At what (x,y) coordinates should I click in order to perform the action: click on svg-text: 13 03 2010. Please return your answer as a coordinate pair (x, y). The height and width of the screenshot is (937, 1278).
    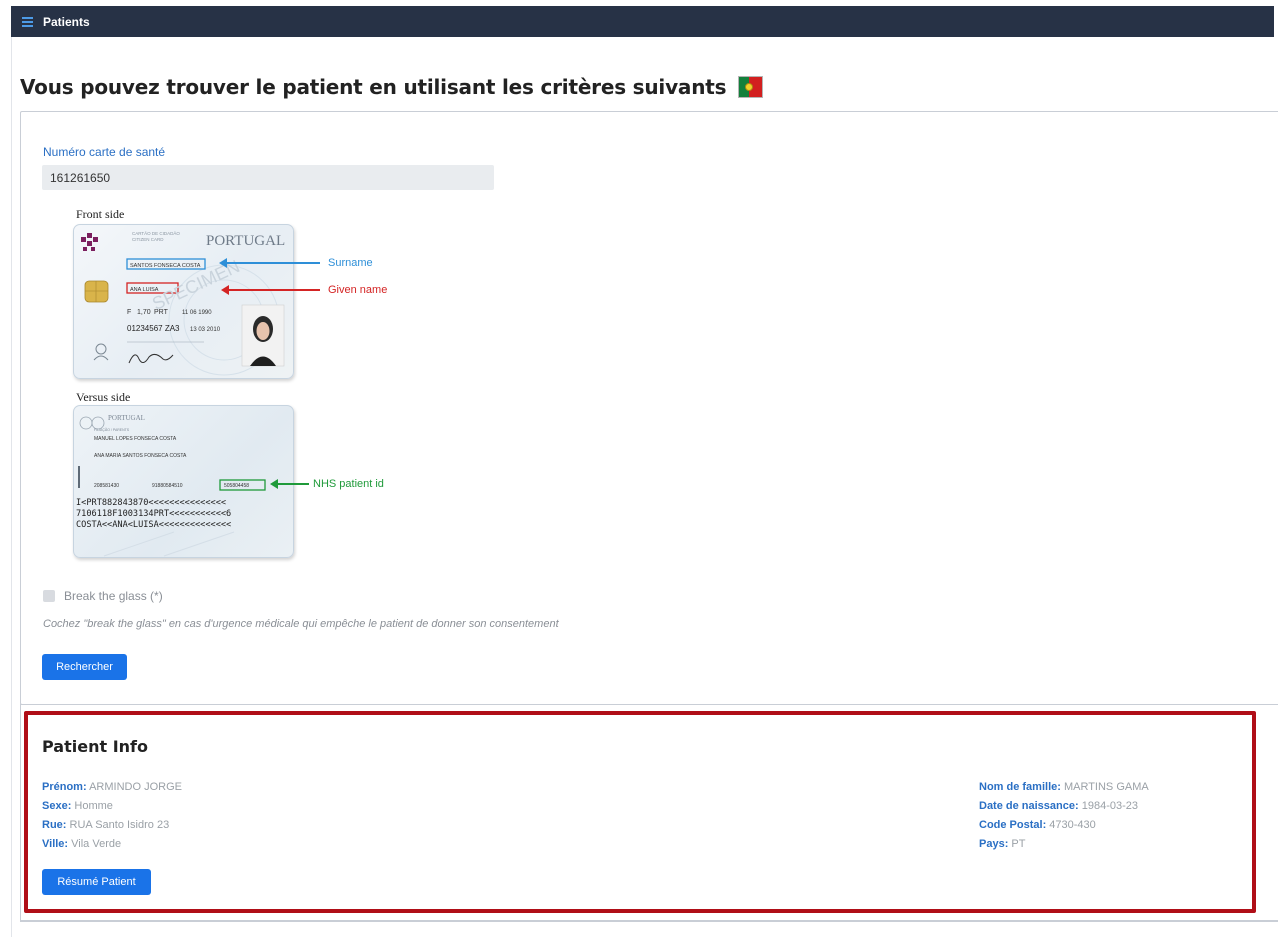
    Looking at the image, I should click on (205, 330).